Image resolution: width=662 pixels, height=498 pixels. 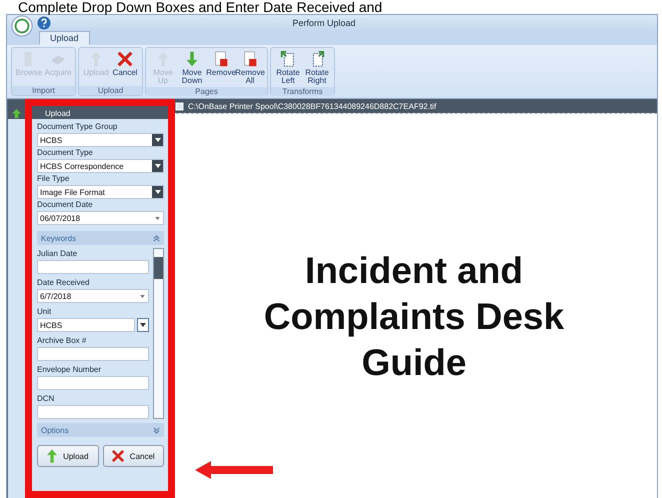 What do you see at coordinates (324, 23) in the screenshot?
I see `window-title: Perform Upload` at bounding box center [324, 23].